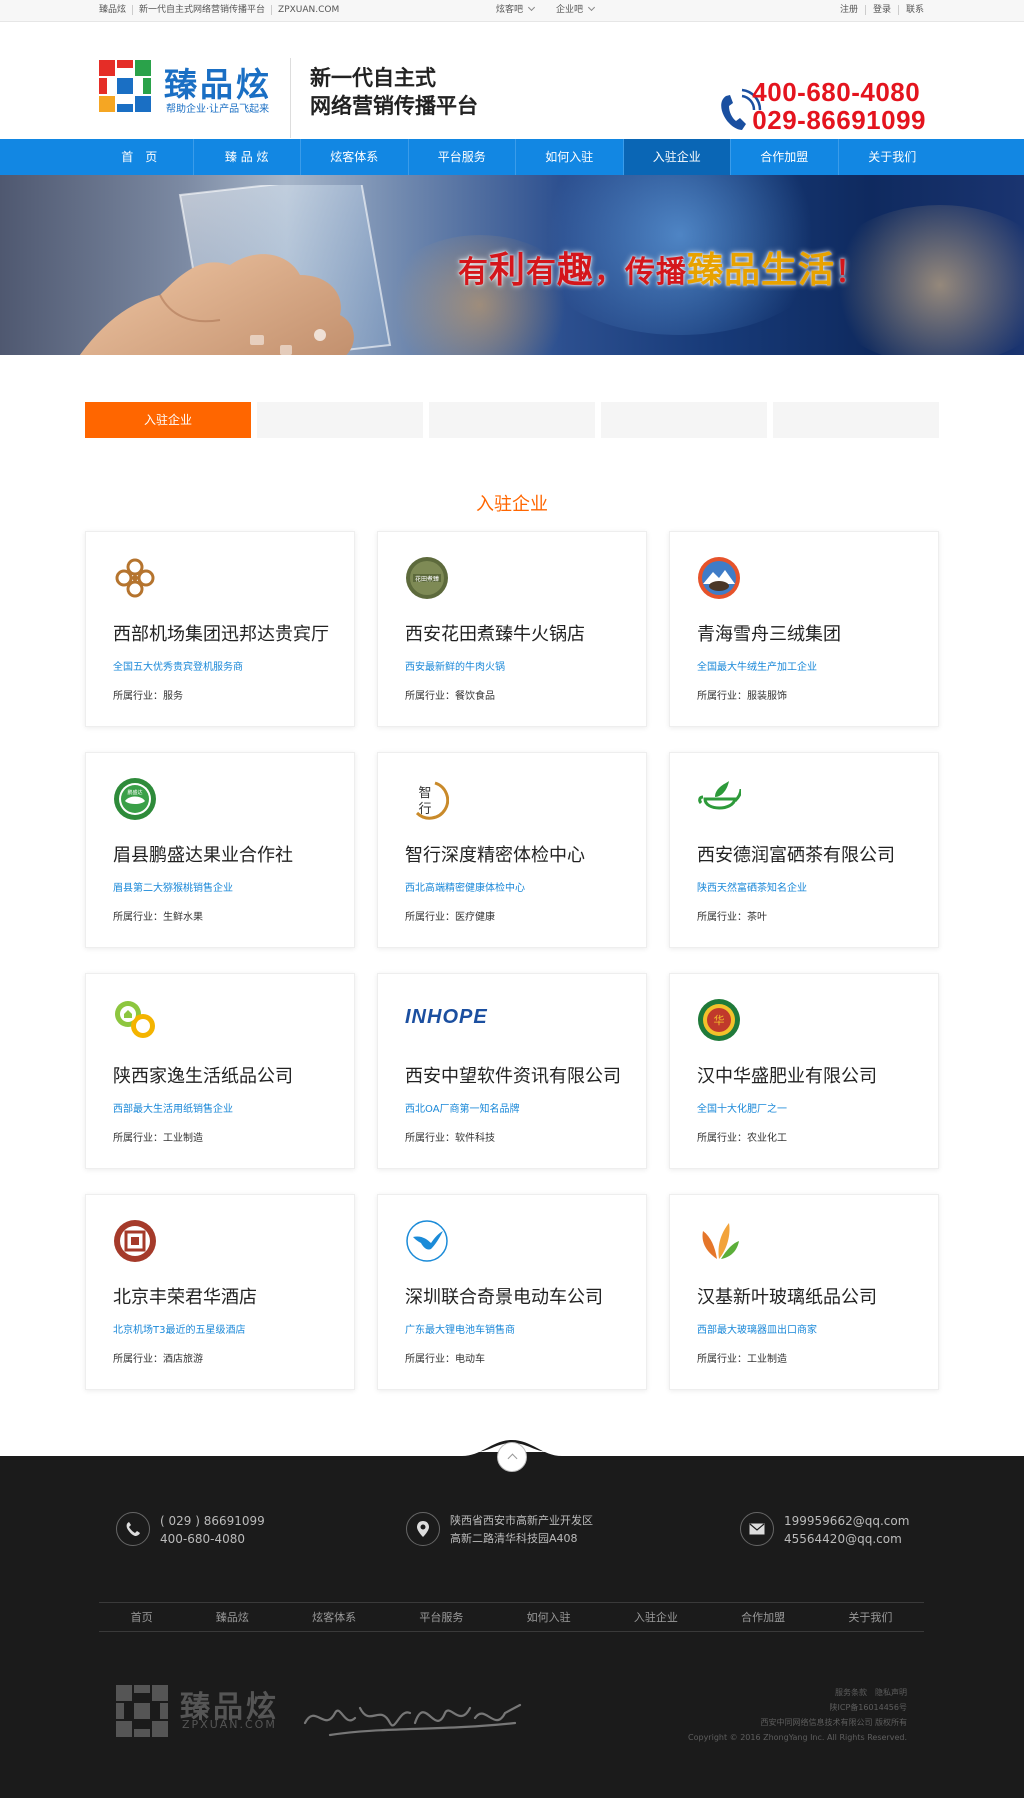 The width and height of the screenshot is (1024, 1798). Describe the element at coordinates (742, 1109) in the screenshot. I see `company-desc: 全国十大化肥厂之一` at that location.